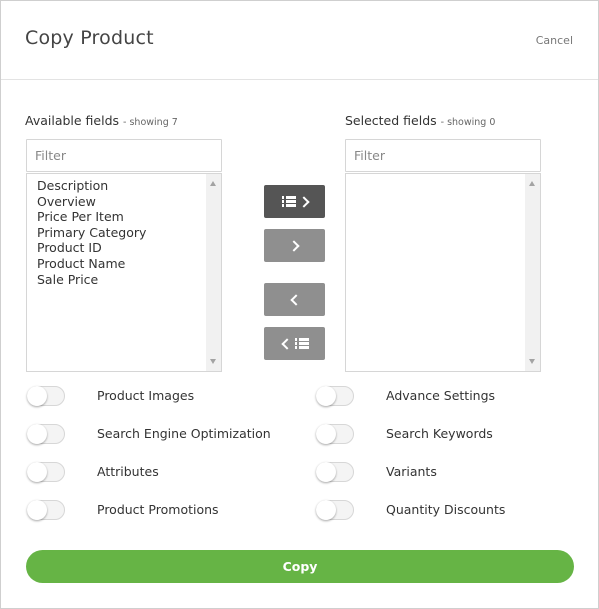  I want to click on selected-fields-list, so click(443, 272).